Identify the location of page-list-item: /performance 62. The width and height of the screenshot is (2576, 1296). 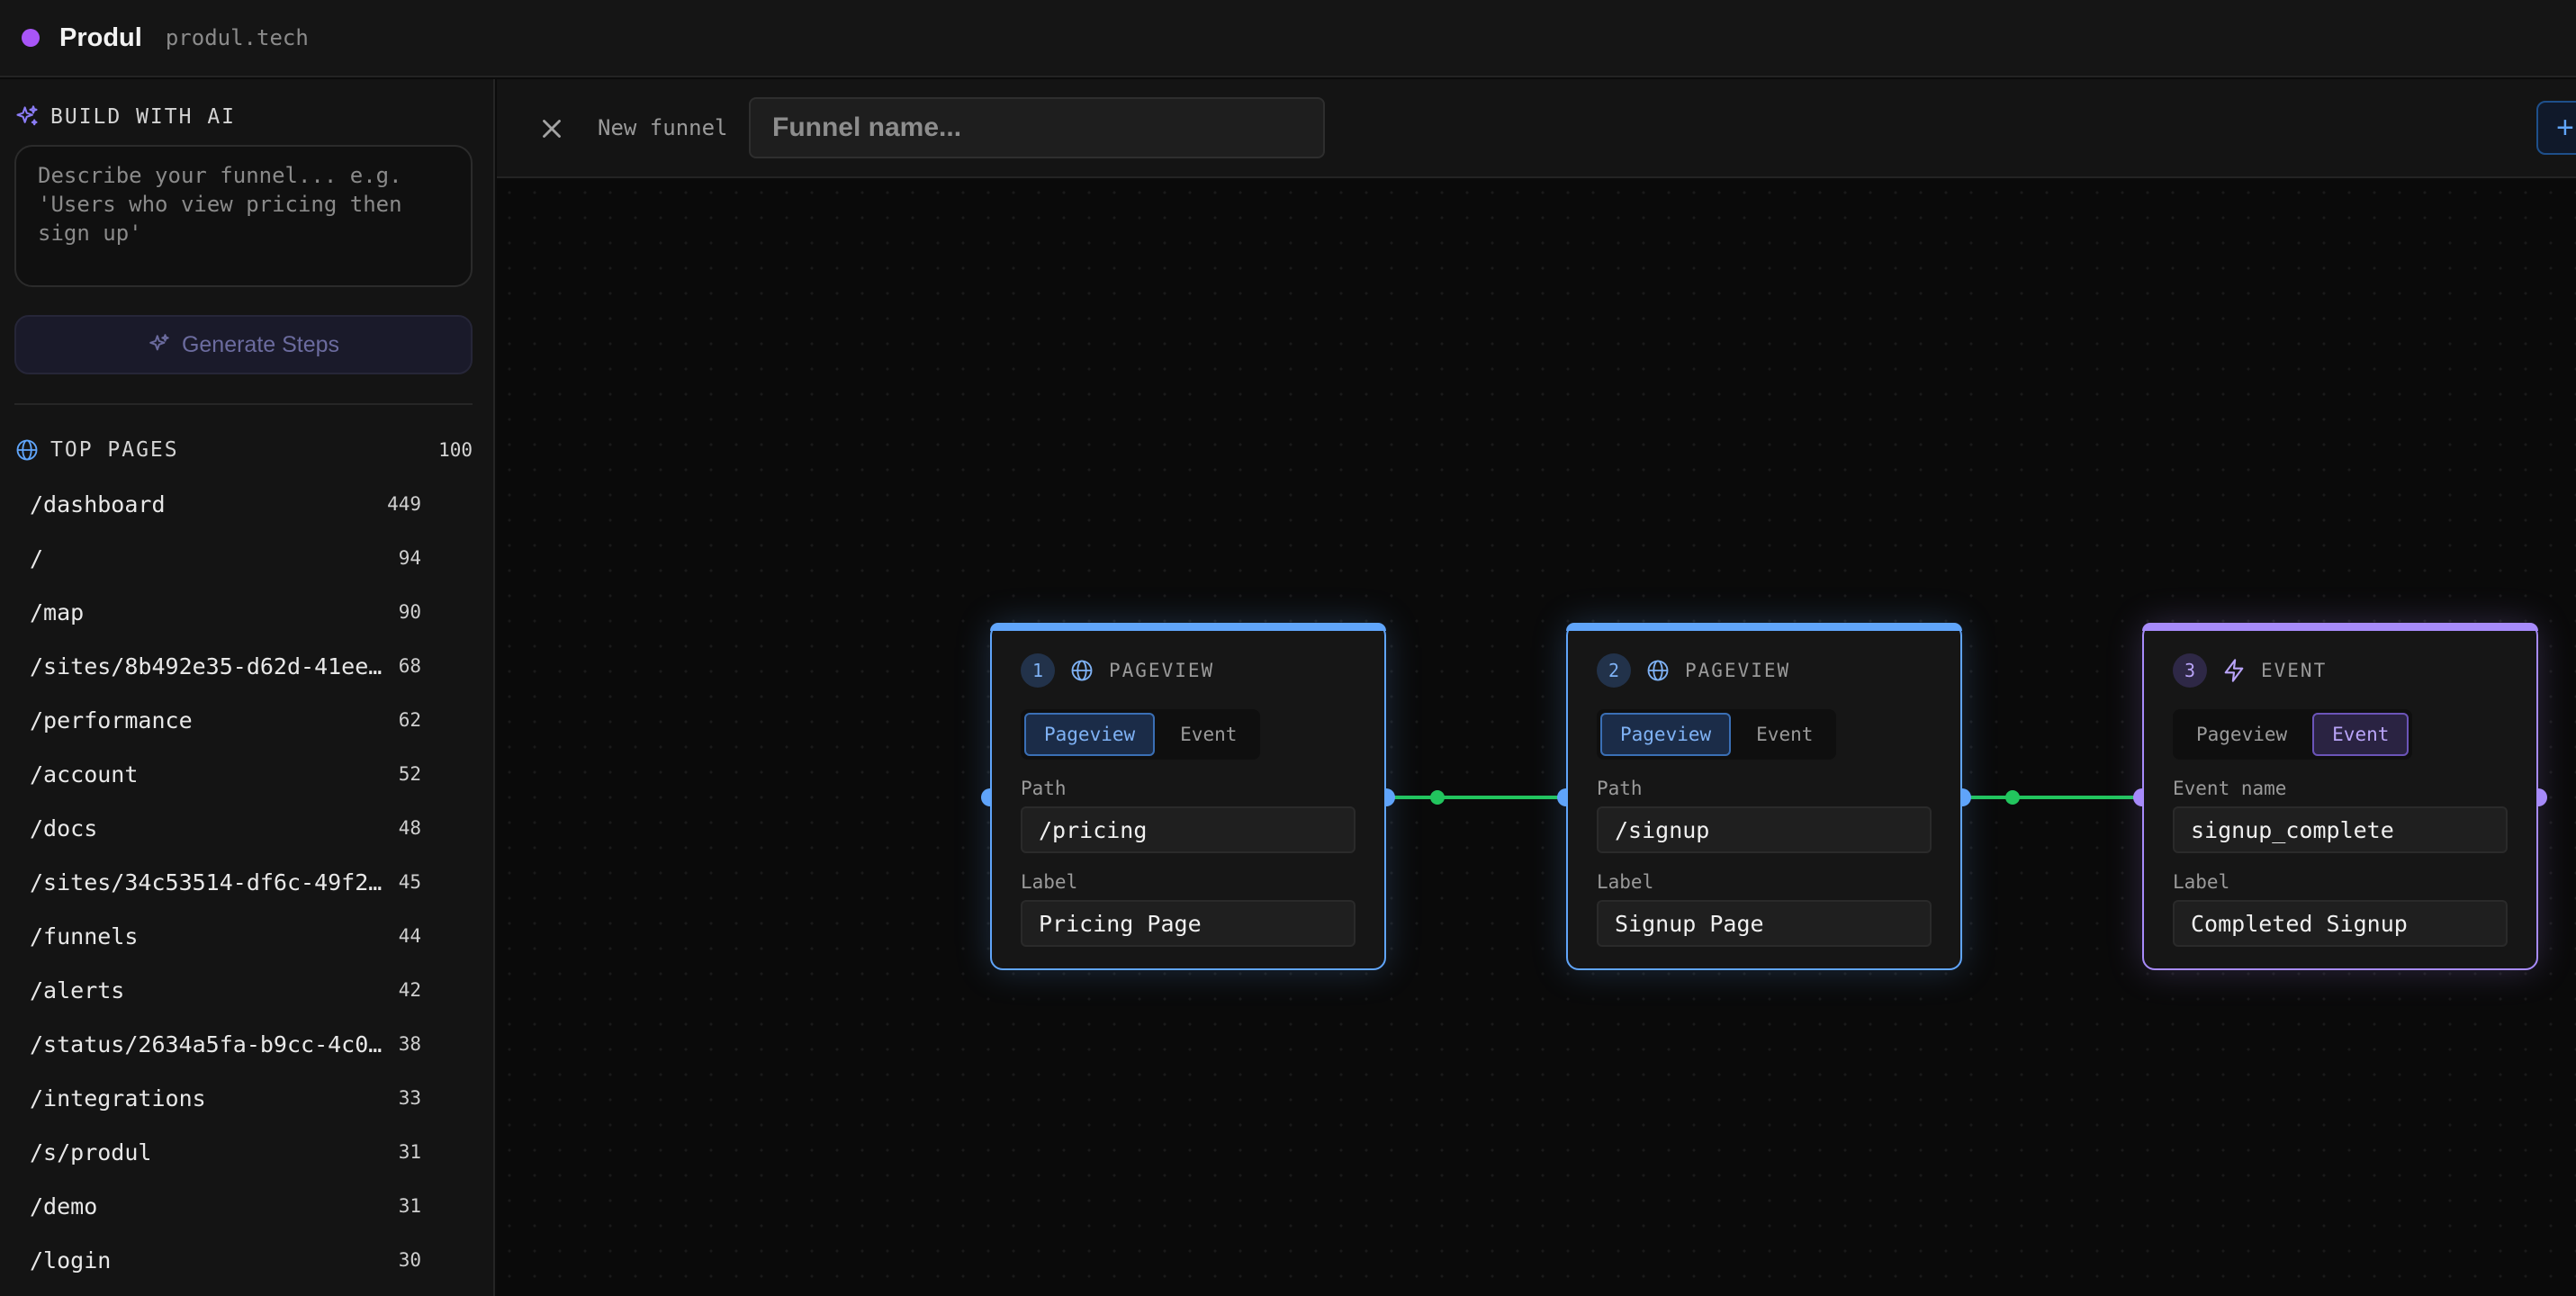
(247, 720).